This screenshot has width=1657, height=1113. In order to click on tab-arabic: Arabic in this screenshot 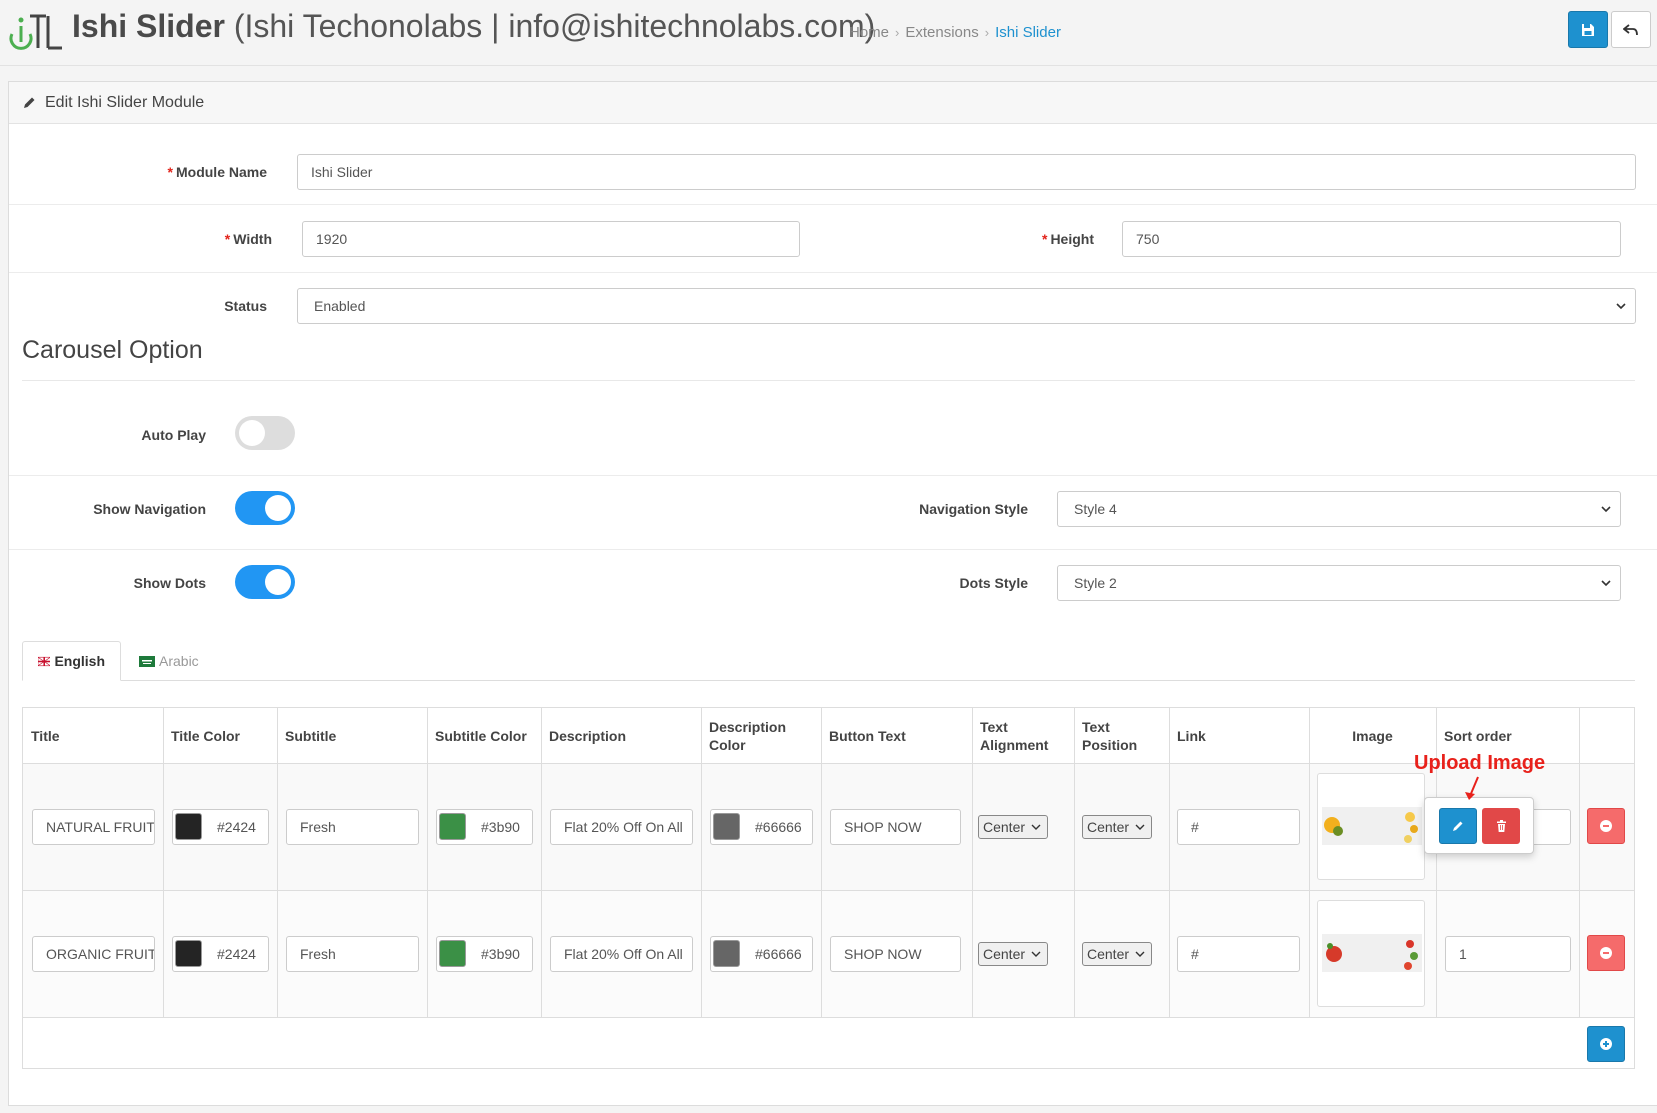, I will do `click(169, 661)`.